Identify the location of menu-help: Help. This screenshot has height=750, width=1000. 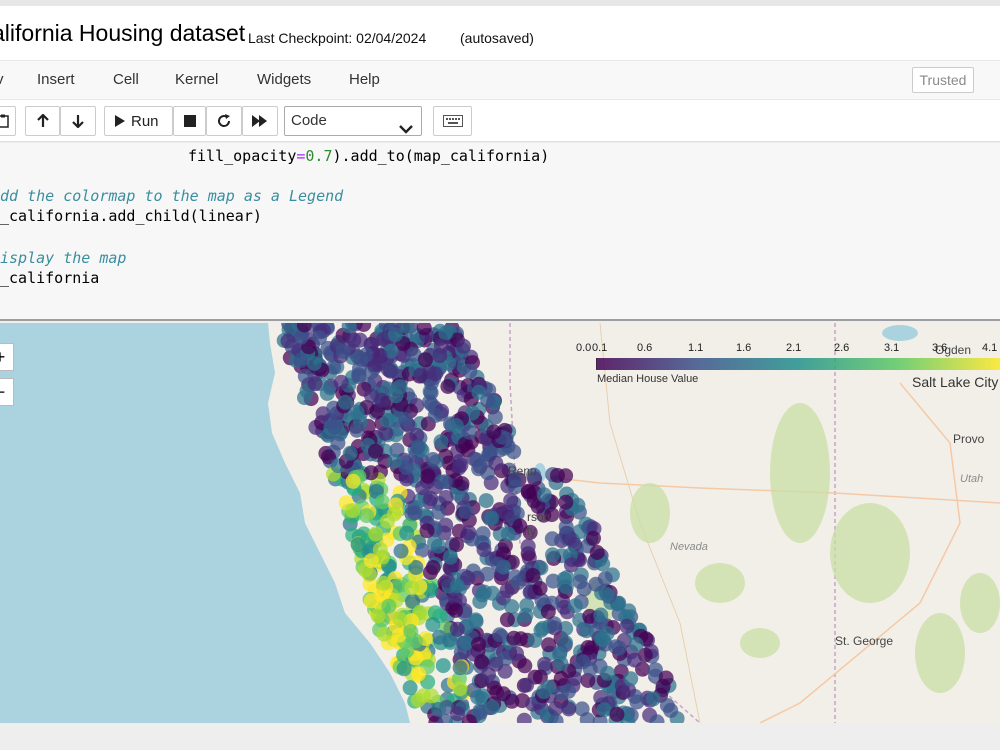
(364, 79).